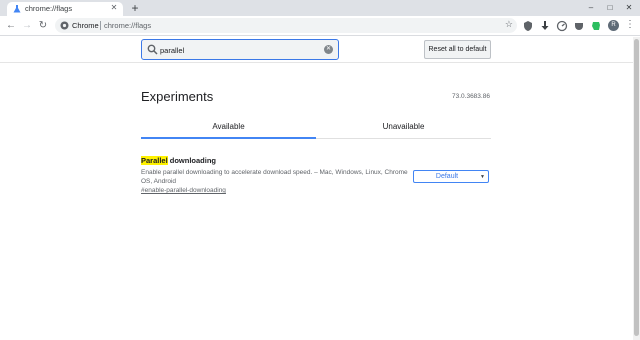 This screenshot has height=340, width=640. I want to click on omnibox-divider, so click(100, 25).